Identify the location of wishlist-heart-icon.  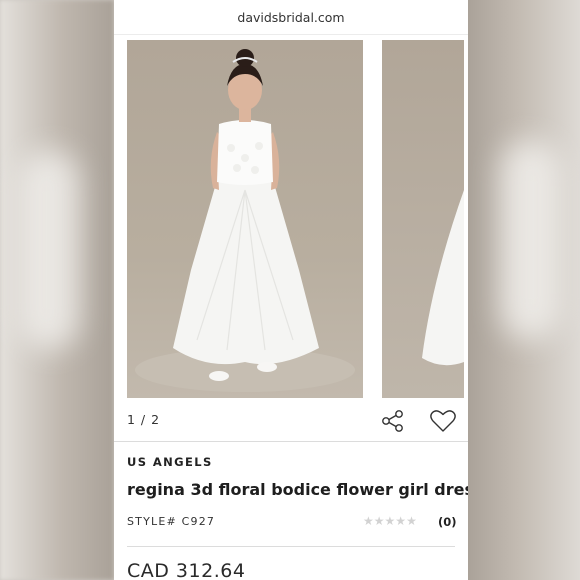
(443, 421).